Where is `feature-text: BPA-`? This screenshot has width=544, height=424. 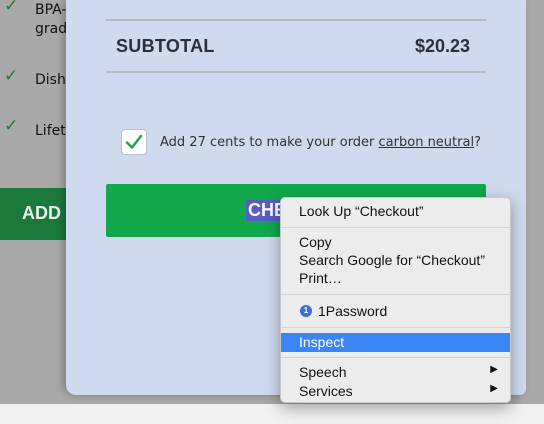 feature-text: BPA- is located at coordinates (51, 10).